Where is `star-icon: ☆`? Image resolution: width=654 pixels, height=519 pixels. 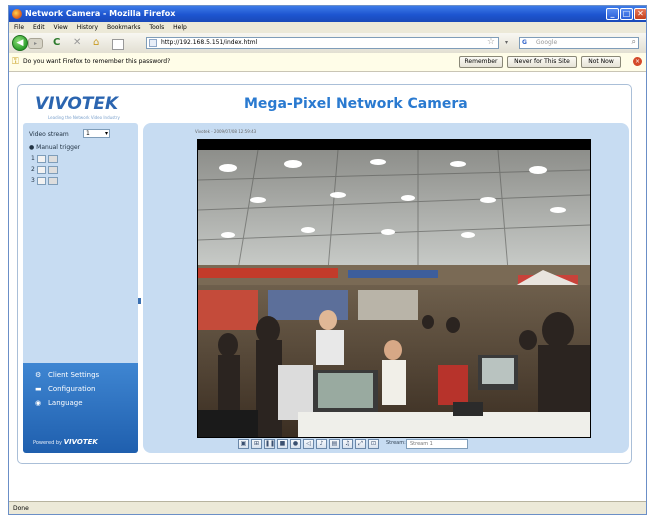 star-icon: ☆ is located at coordinates (491, 42).